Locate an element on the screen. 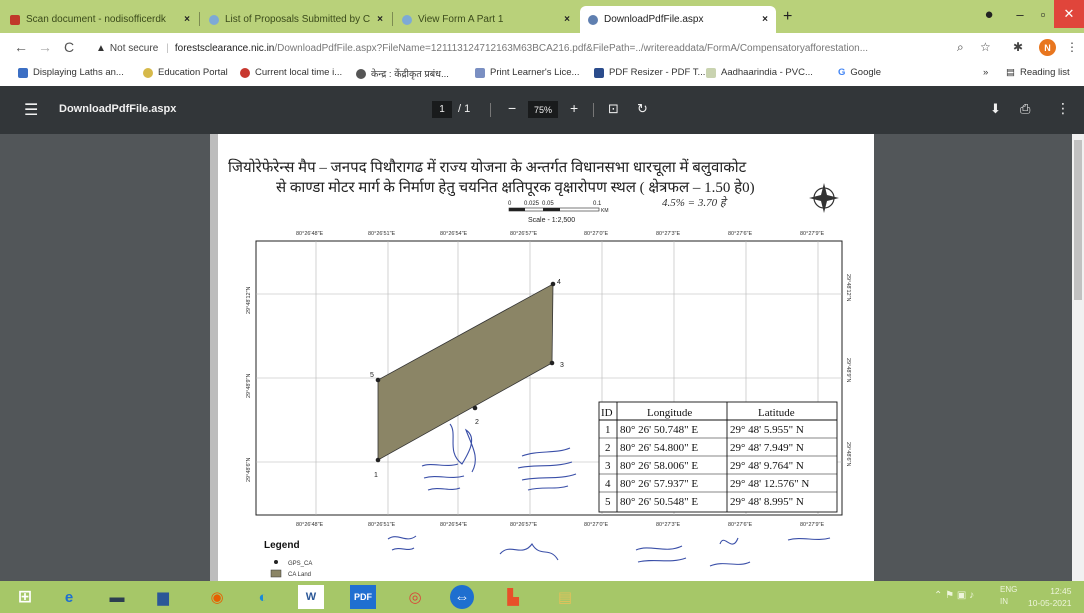 The height and width of the screenshot is (613, 1084). page-number-input: 1 is located at coordinates (442, 109).